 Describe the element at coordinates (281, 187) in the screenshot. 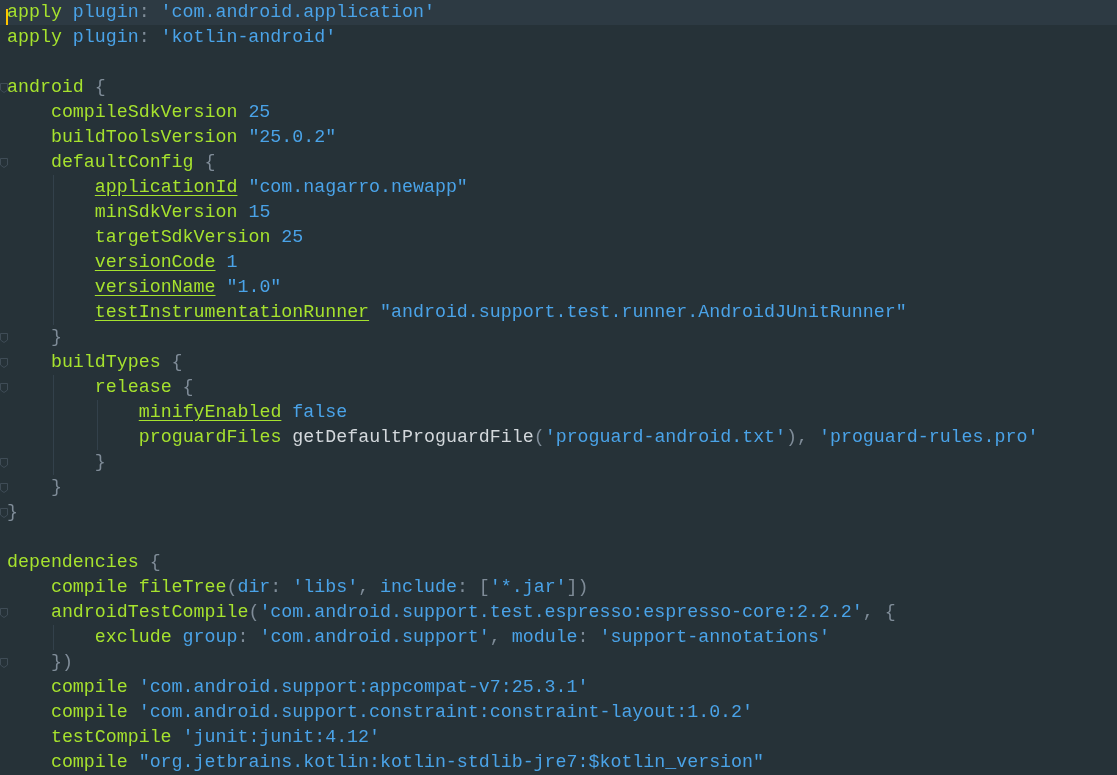

I see `code-line: applicationId "com.nagarro.newapp"` at that location.